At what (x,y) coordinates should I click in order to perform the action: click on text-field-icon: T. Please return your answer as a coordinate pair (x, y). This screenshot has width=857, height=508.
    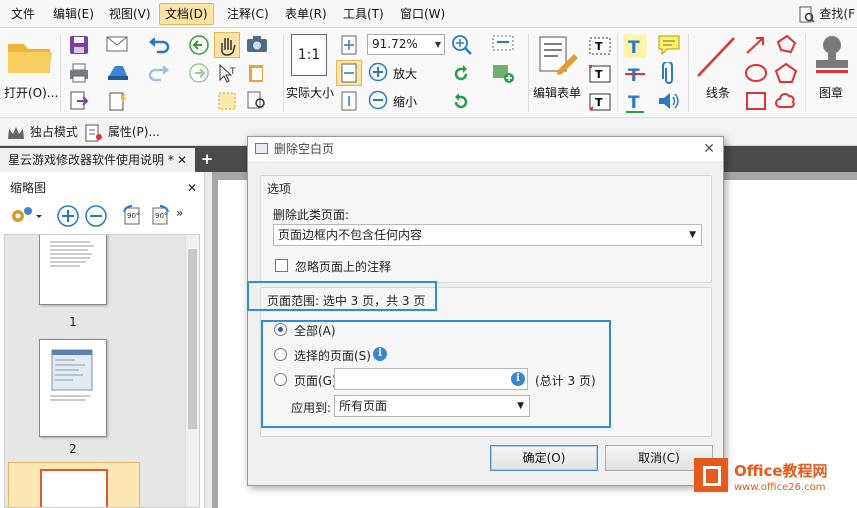
    Looking at the image, I should click on (600, 74).